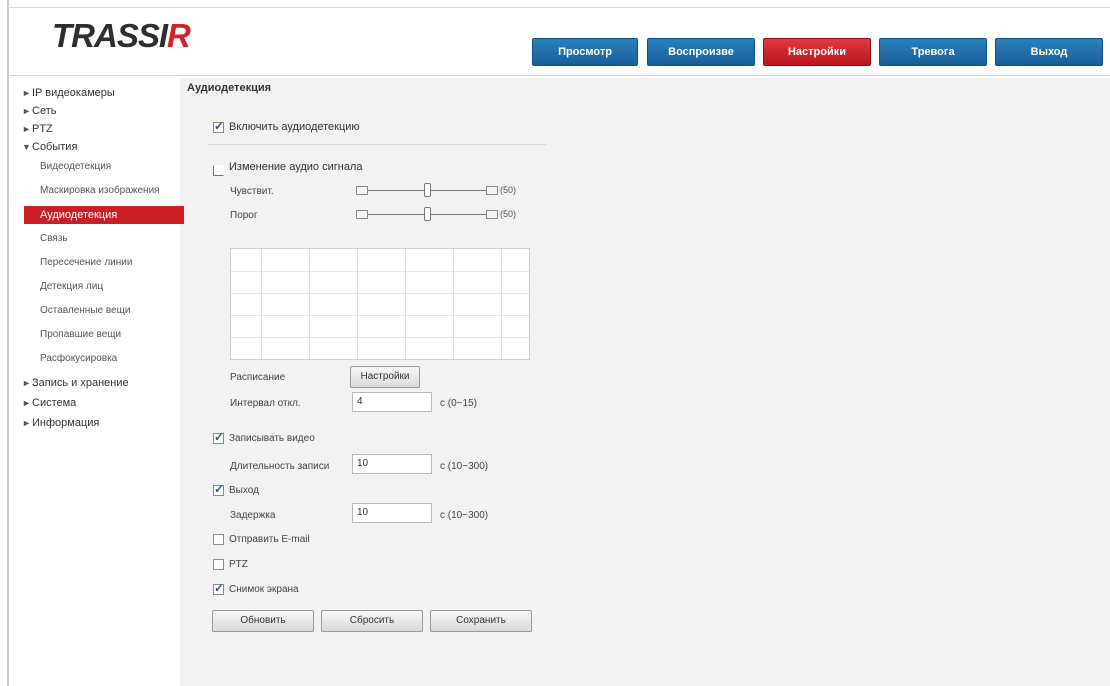 The width and height of the screenshot is (1110, 686). What do you see at coordinates (244, 490) in the screenshot?
I see `output-label: Выход` at bounding box center [244, 490].